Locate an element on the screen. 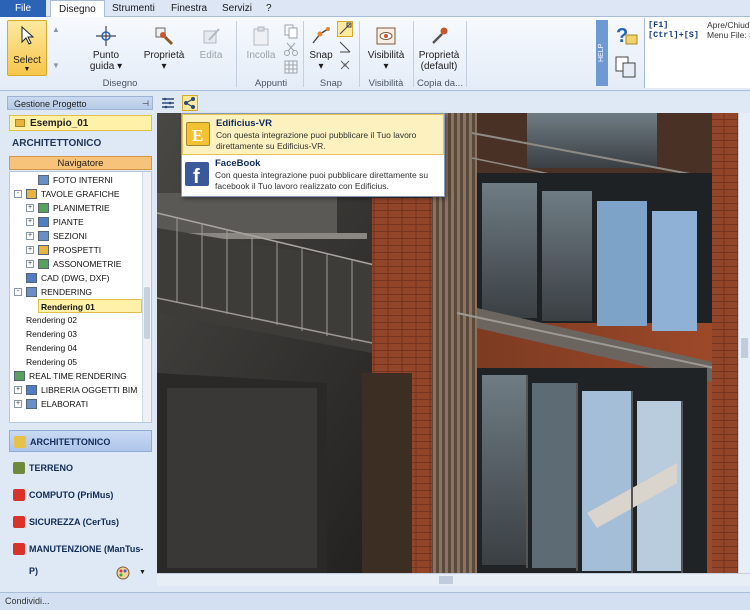  tree-item-label: Rendering 04 is located at coordinates (52, 348).